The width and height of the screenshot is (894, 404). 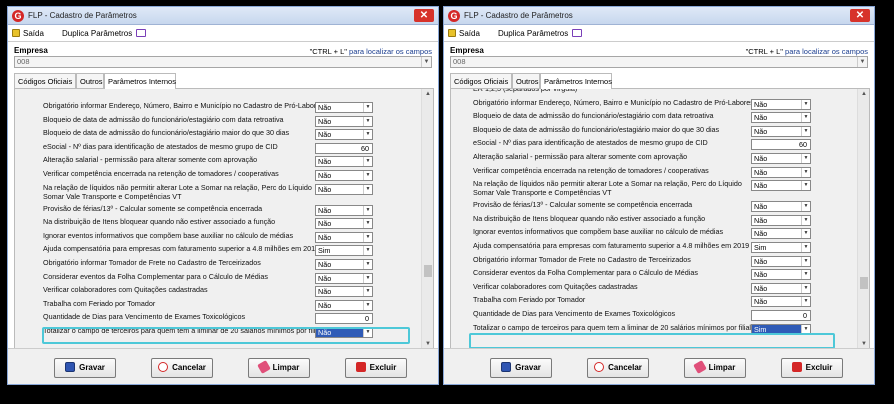 What do you see at coordinates (23, 61) in the screenshot?
I see `empresa-value: 008` at bounding box center [23, 61].